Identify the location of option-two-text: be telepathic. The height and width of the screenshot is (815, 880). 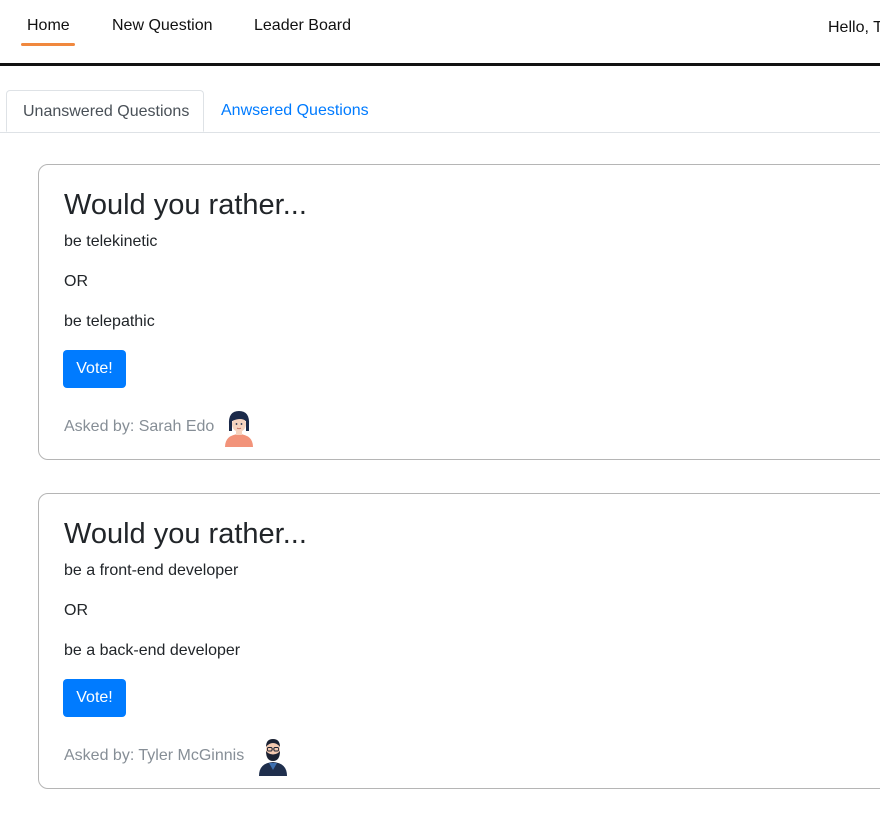
(109, 321).